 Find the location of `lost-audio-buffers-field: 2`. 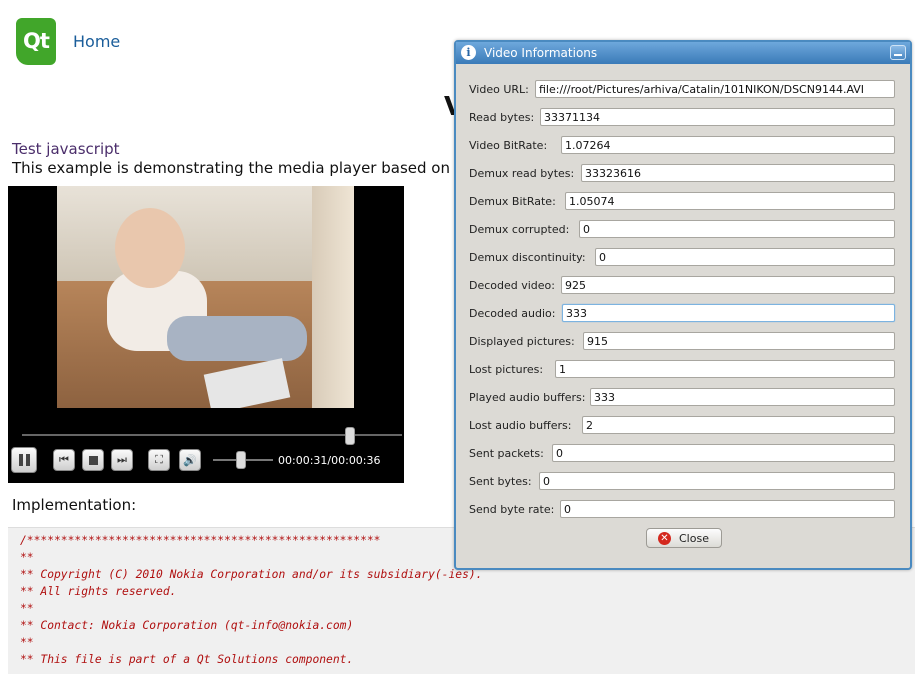

lost-audio-buffers-field: 2 is located at coordinates (738, 425).